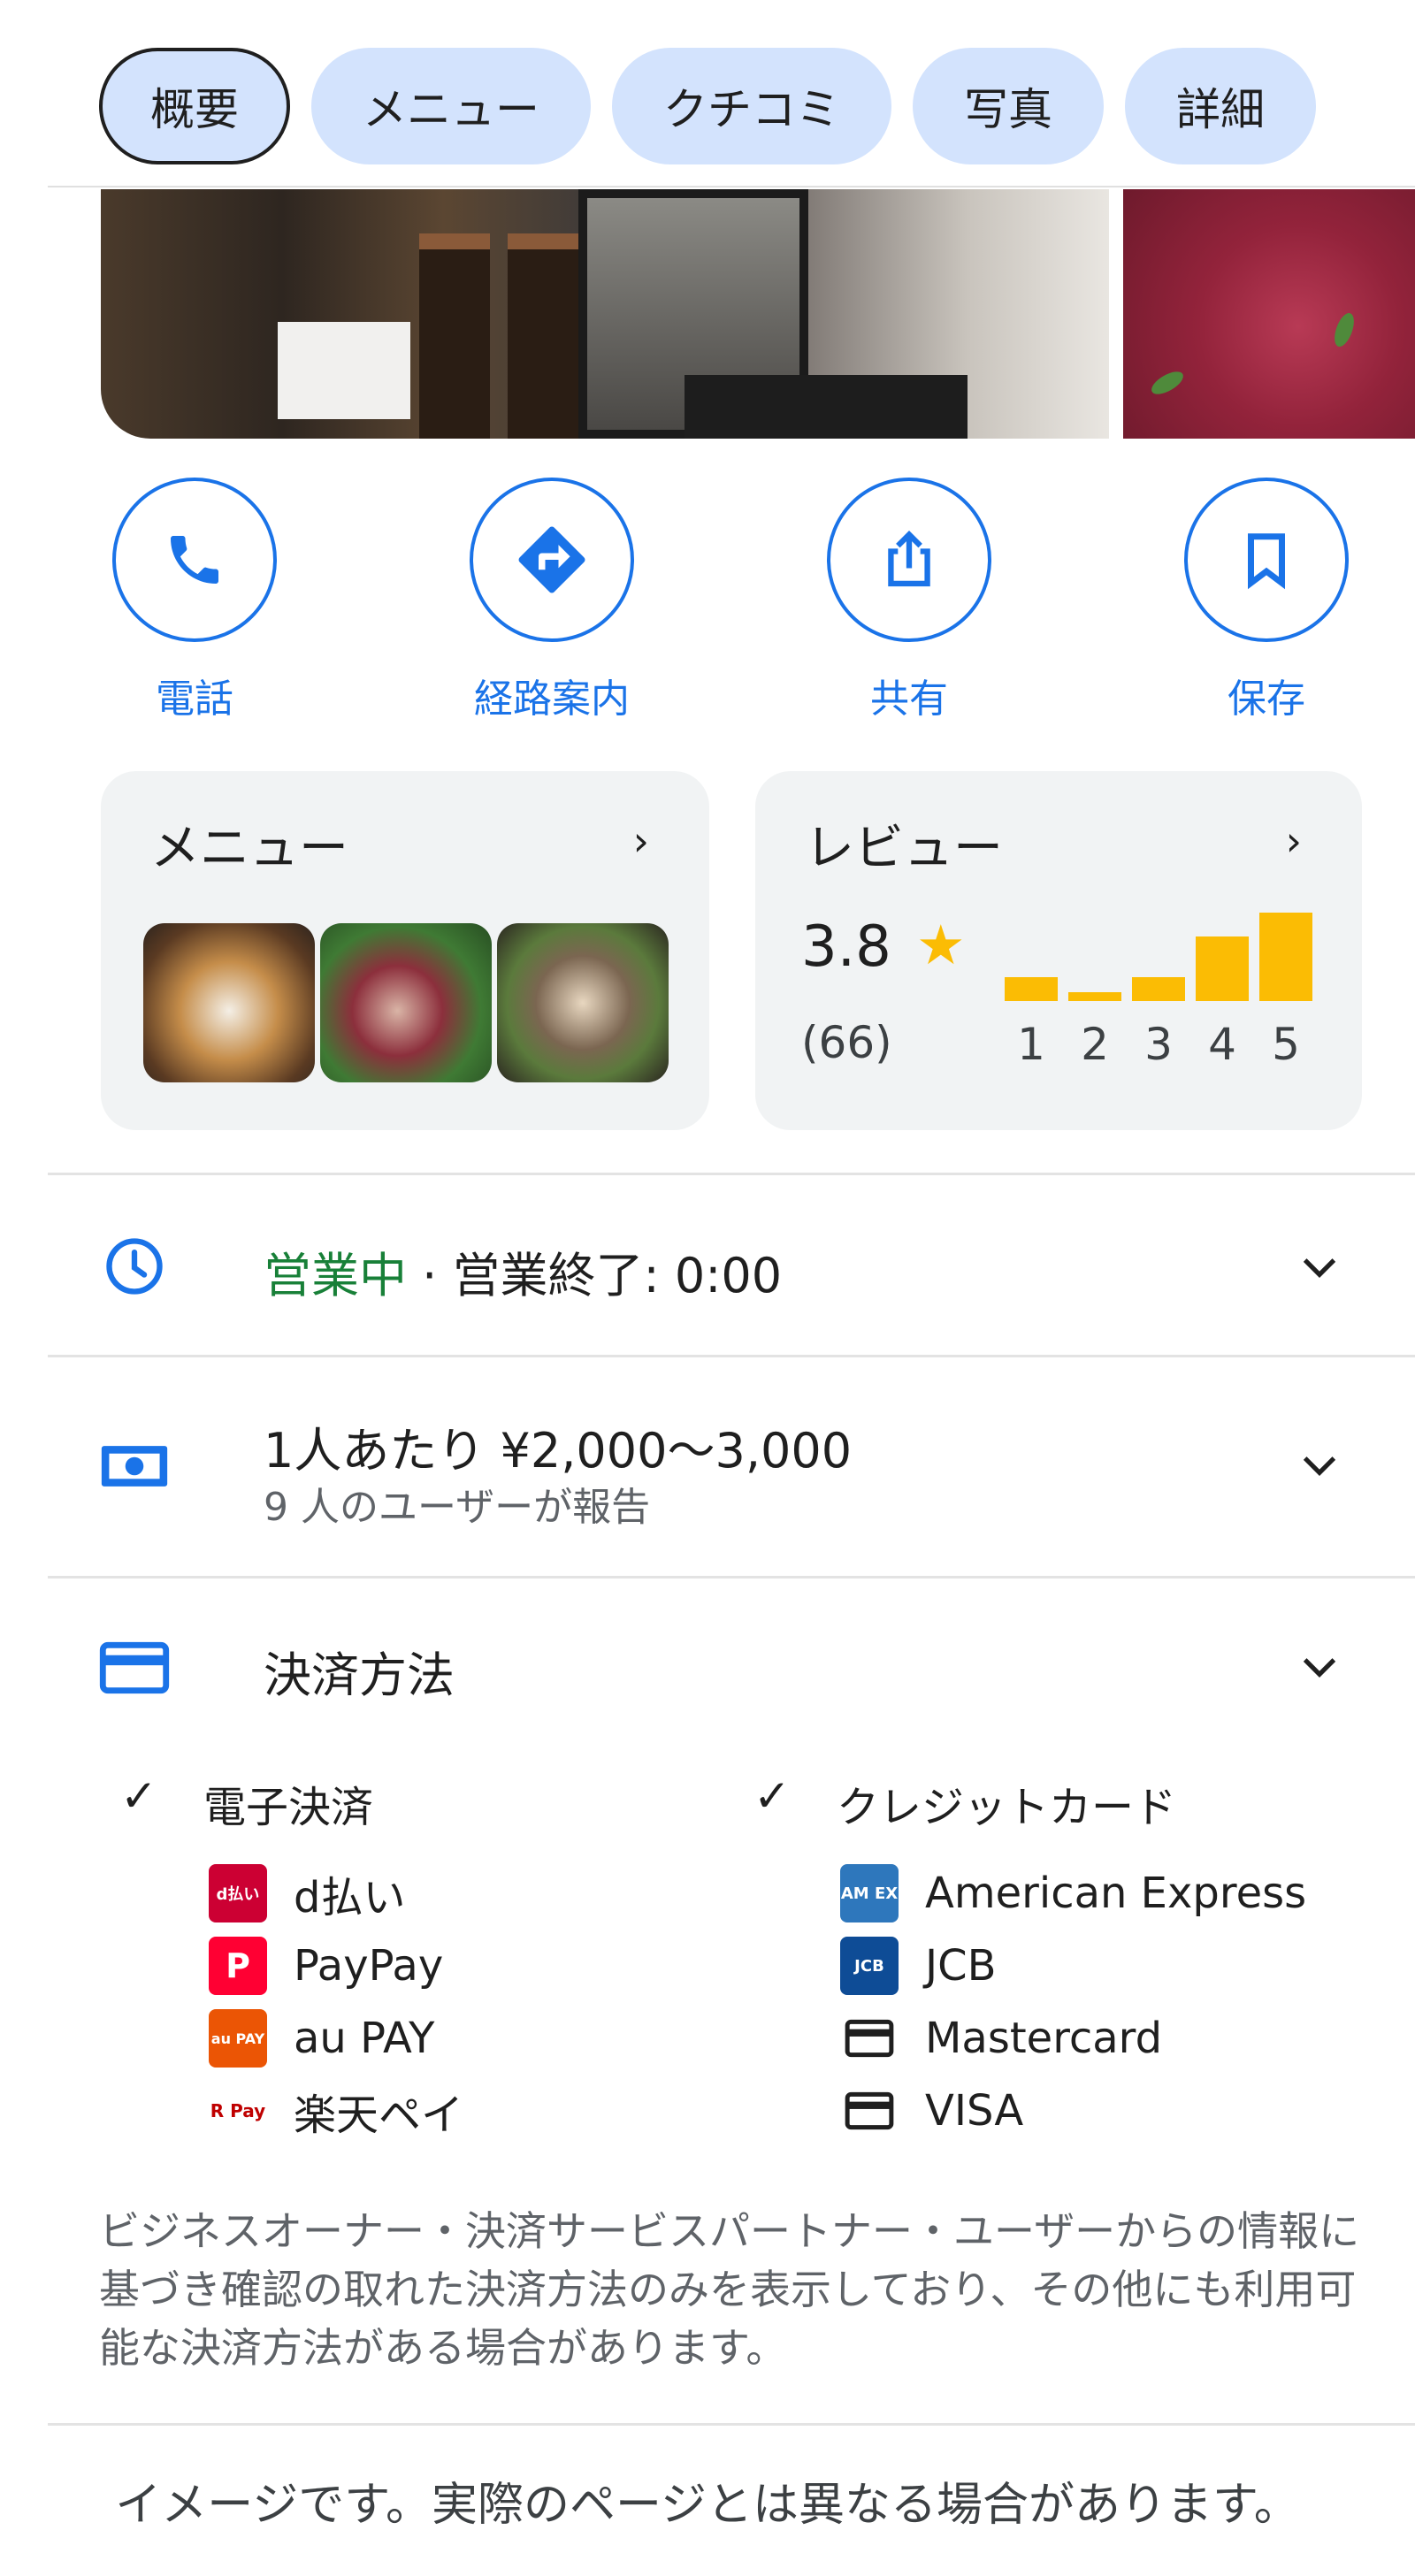  Describe the element at coordinates (238, 2111) in the screenshot. I see `rakuten-pay-logo-icon: R Pay` at that location.